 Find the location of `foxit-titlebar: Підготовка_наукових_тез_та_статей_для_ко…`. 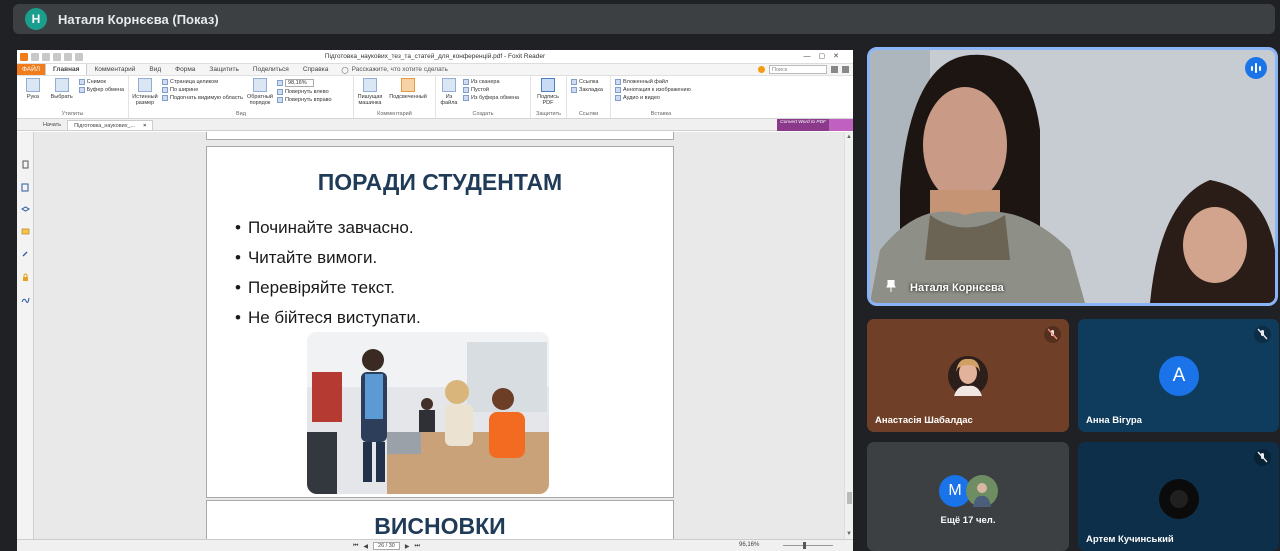

foxit-titlebar: Підготовка_наукових_тез_та_статей_для_ко… is located at coordinates (435, 57).